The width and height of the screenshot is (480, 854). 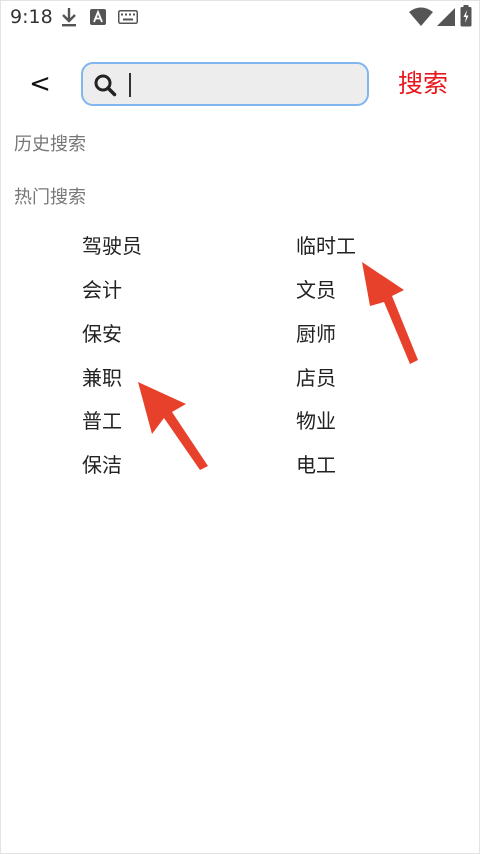 I want to click on signal-icon, so click(x=446, y=17).